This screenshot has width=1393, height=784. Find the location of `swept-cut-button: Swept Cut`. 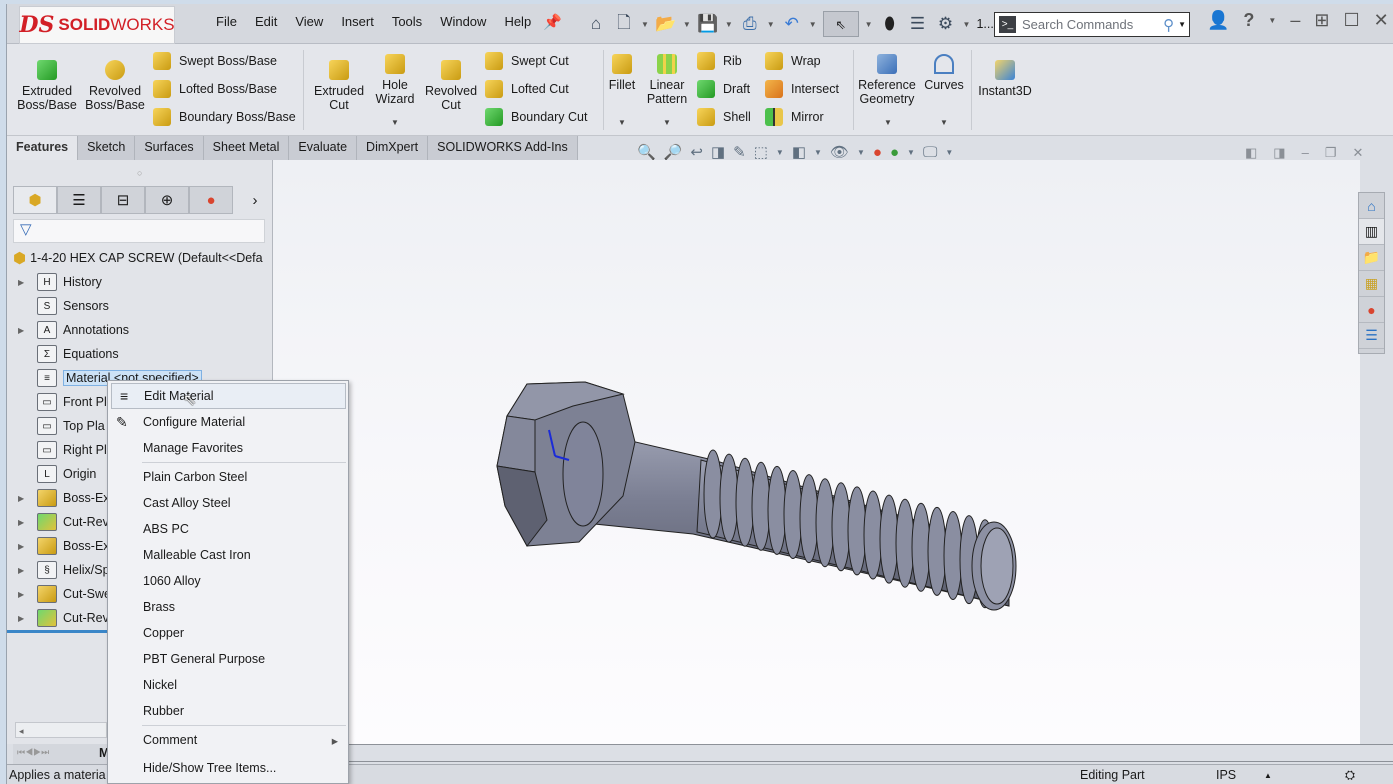

swept-cut-button: Swept Cut is located at coordinates (527, 61).